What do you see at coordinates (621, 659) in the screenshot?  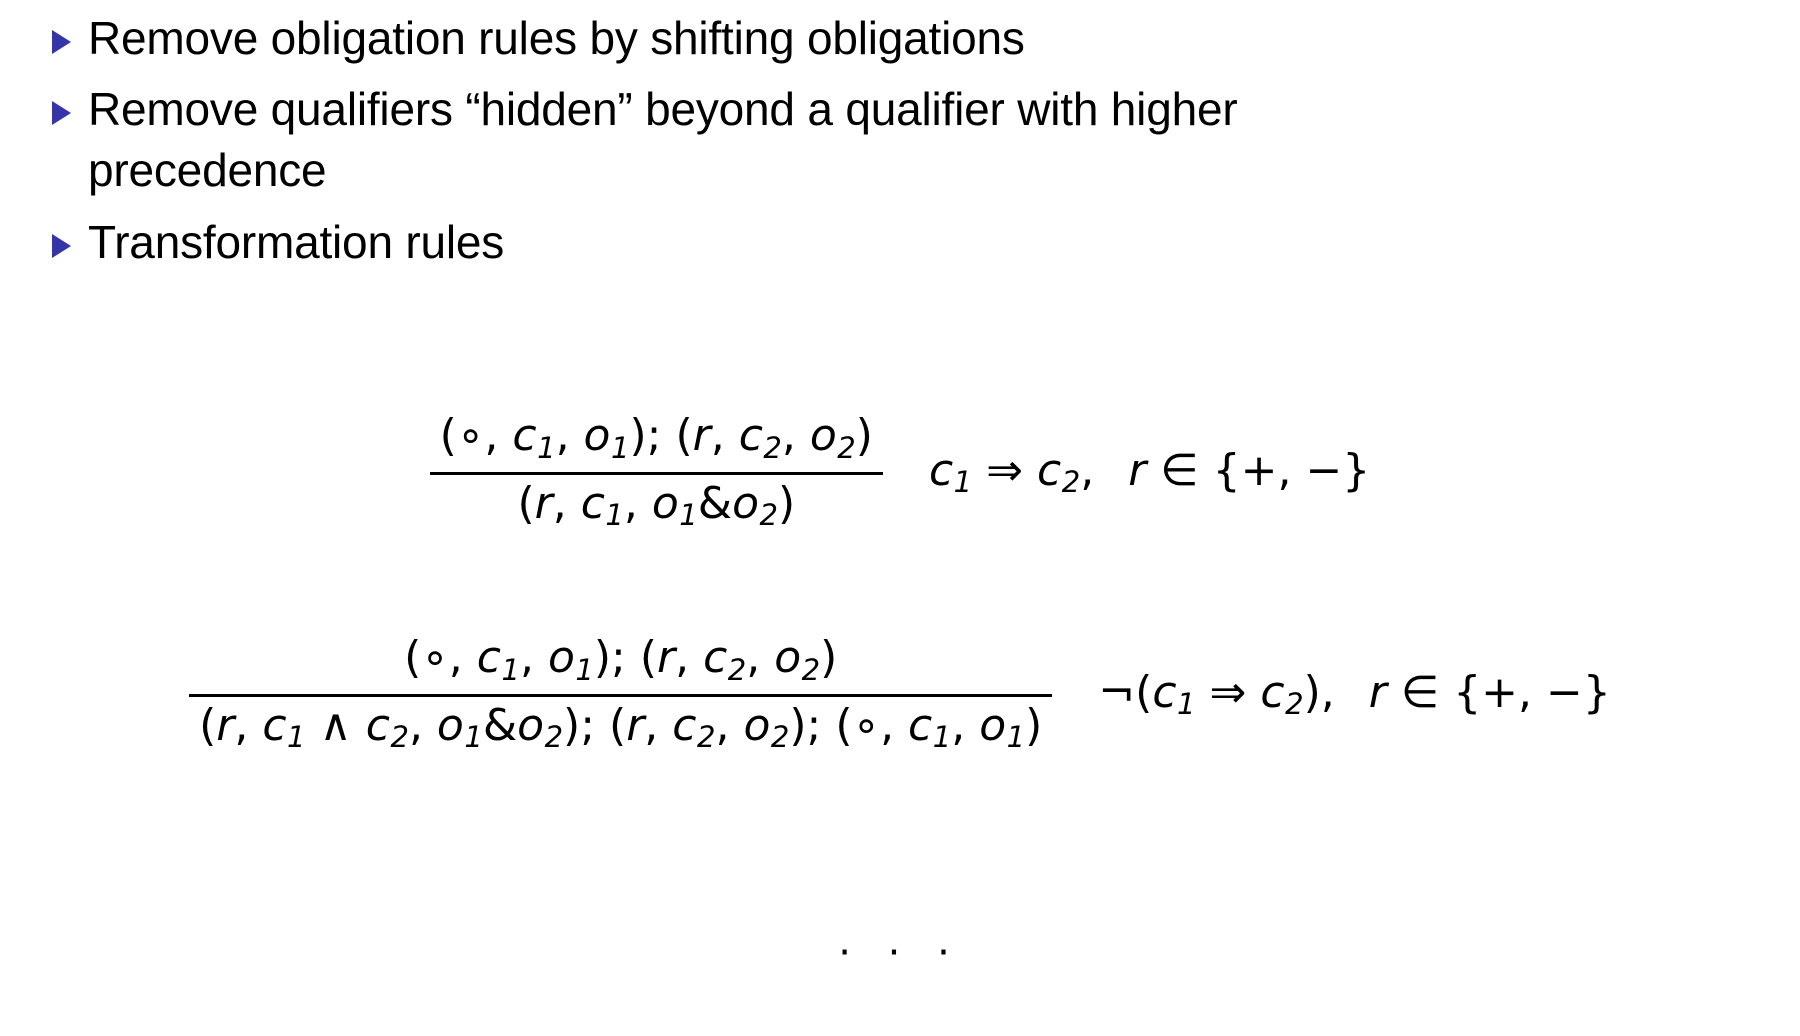 I see `rule-2-numerator: (∘, c1, o1); (r, c2, o2)` at bounding box center [621, 659].